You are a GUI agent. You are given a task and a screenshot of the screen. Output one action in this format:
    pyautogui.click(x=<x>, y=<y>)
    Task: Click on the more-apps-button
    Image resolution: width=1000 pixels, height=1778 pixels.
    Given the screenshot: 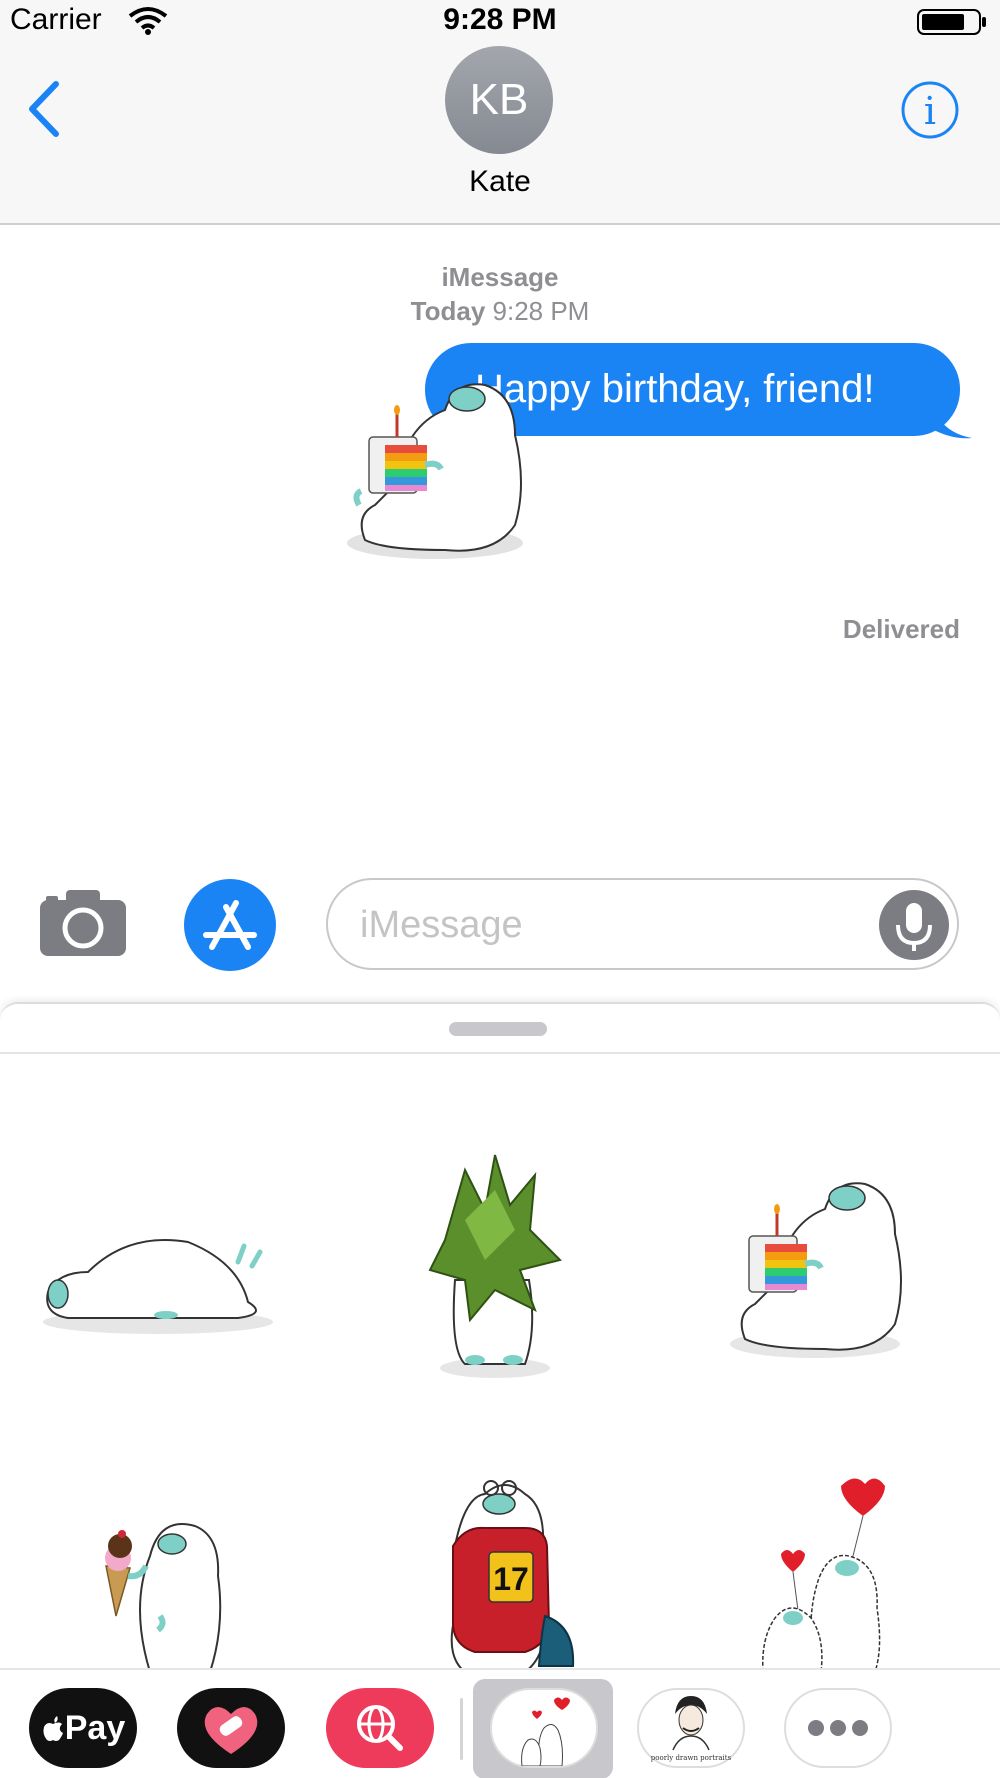 What is the action you would take?
    pyautogui.click(x=838, y=1728)
    